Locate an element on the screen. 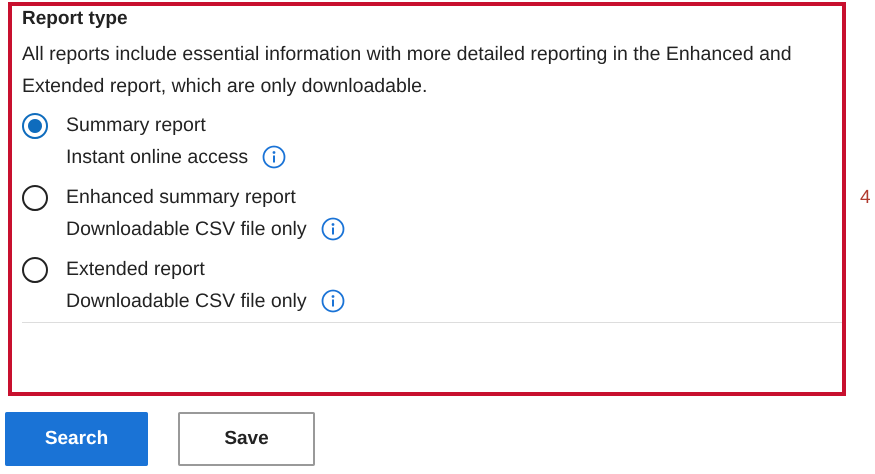 This screenshot has width=875, height=474. callout-number: 4 is located at coordinates (865, 198).